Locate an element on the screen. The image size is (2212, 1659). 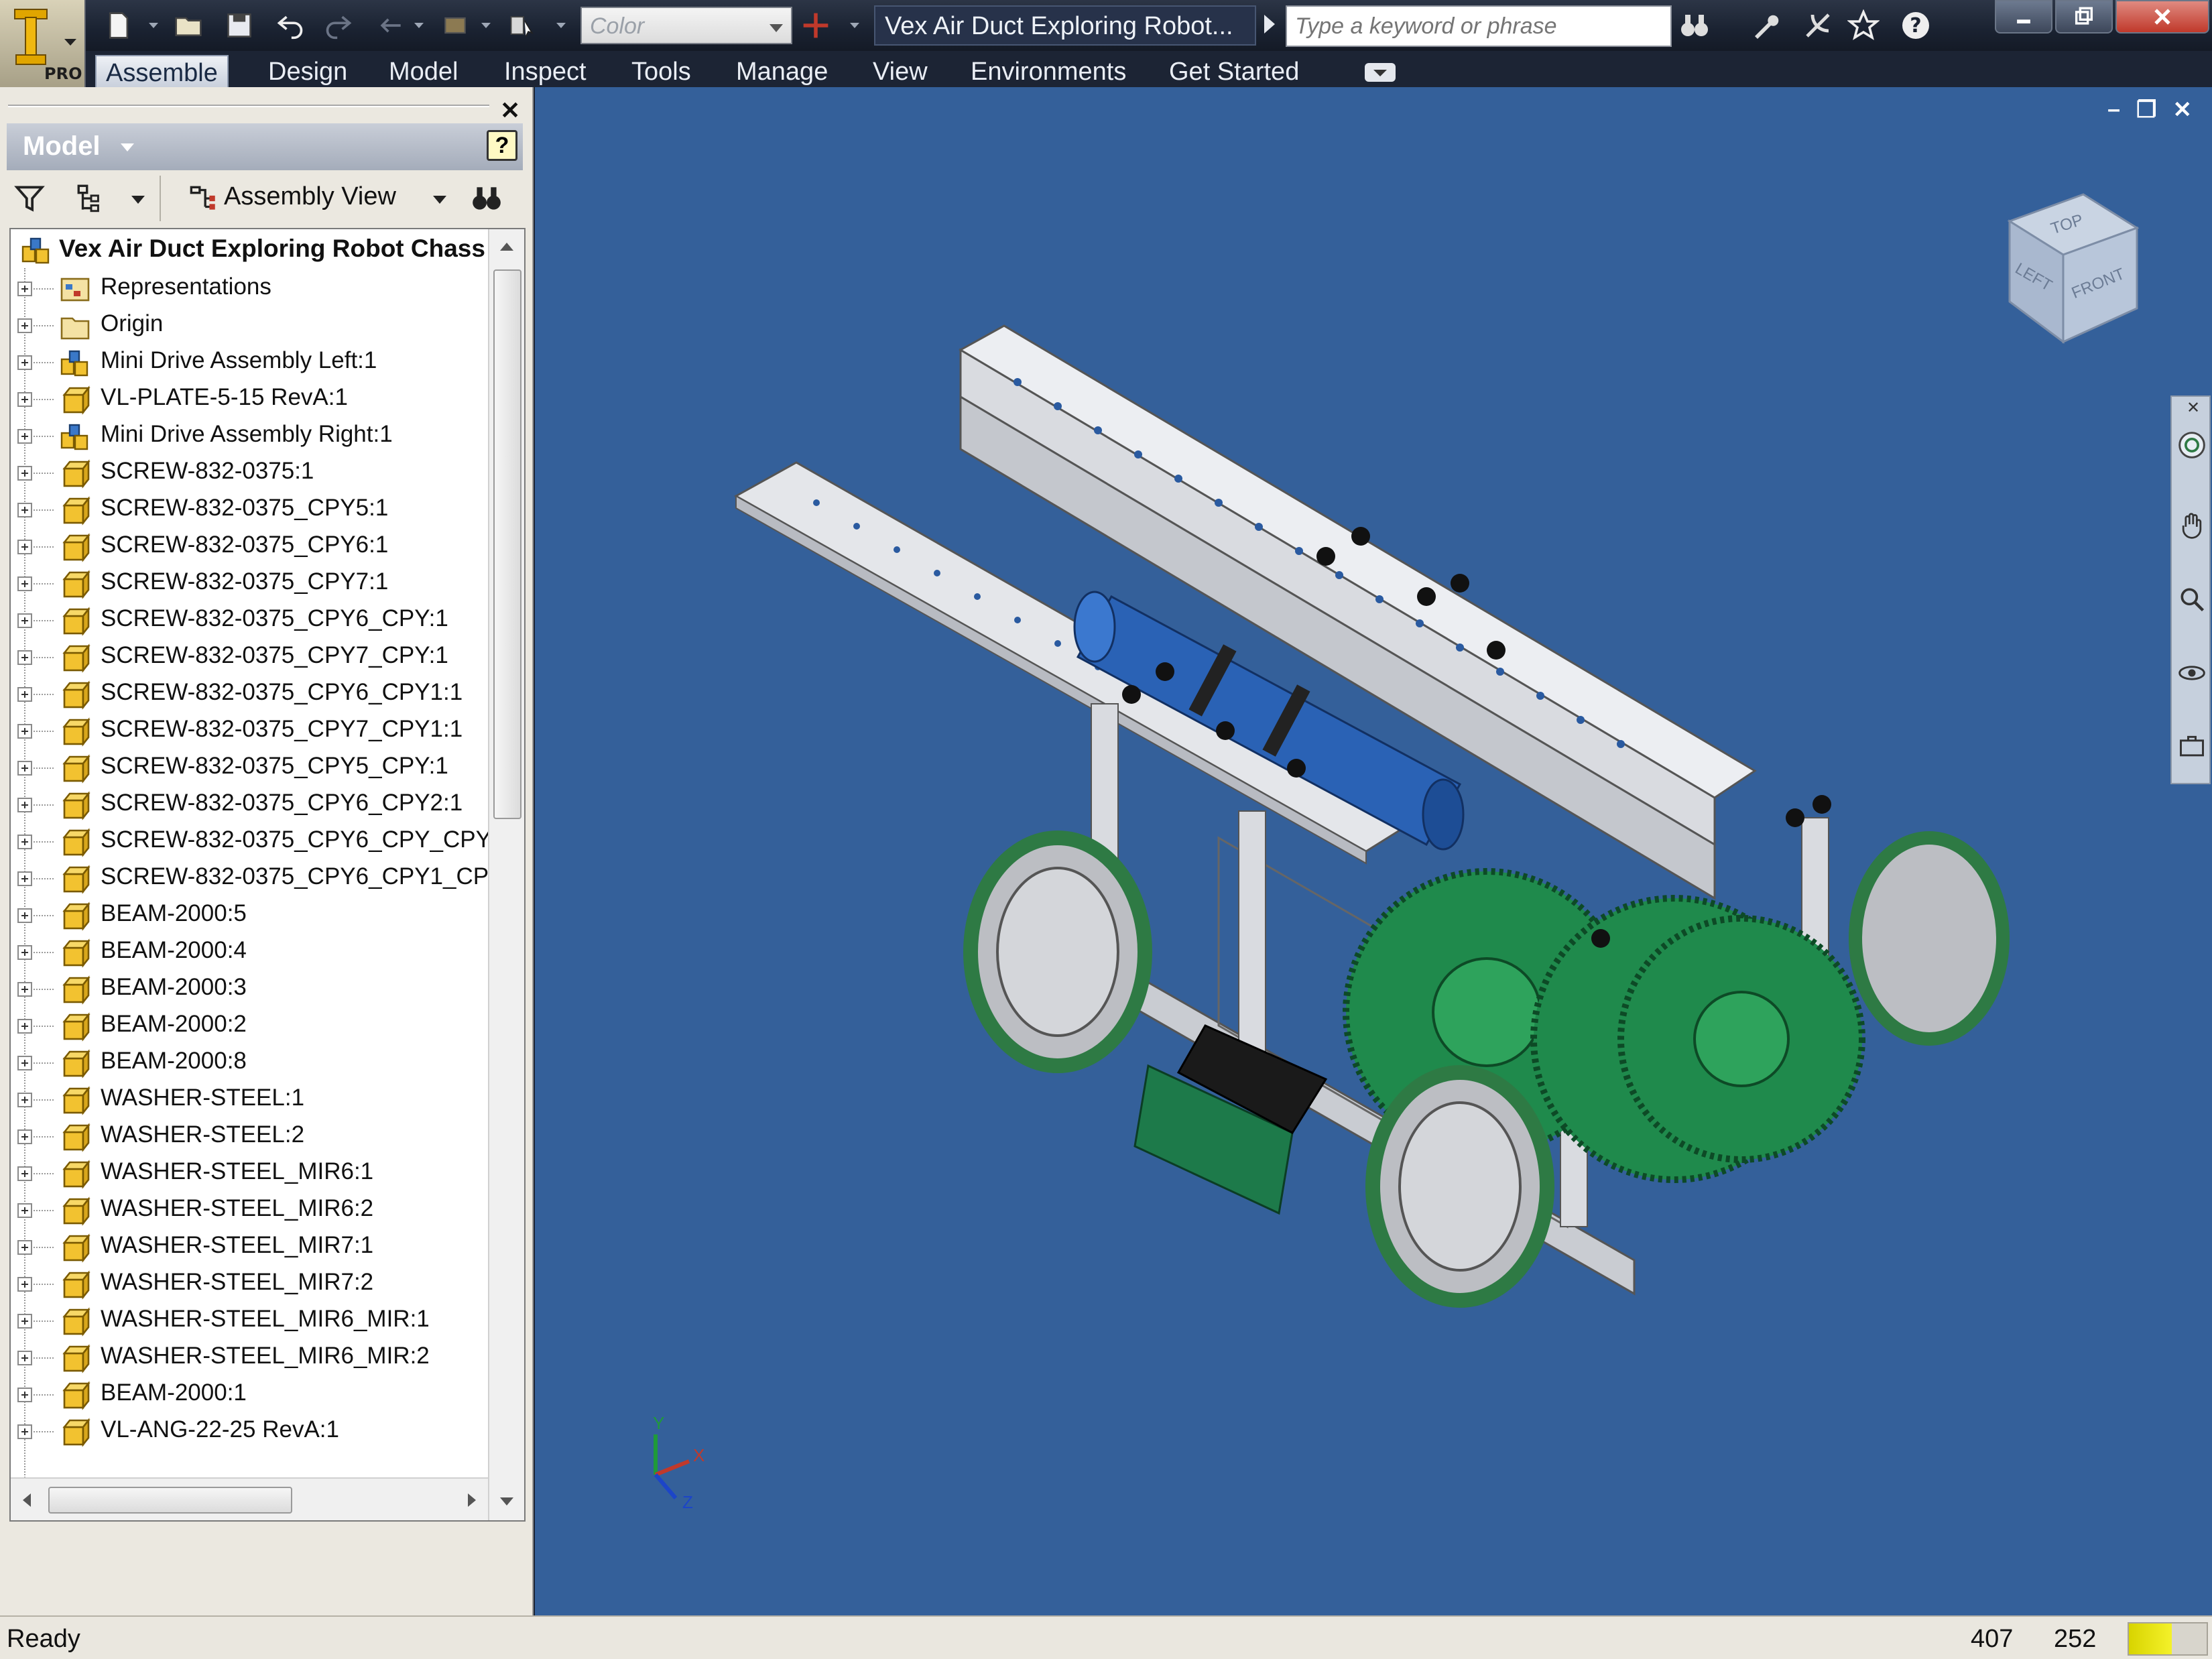
search-input is located at coordinates (1479, 26).